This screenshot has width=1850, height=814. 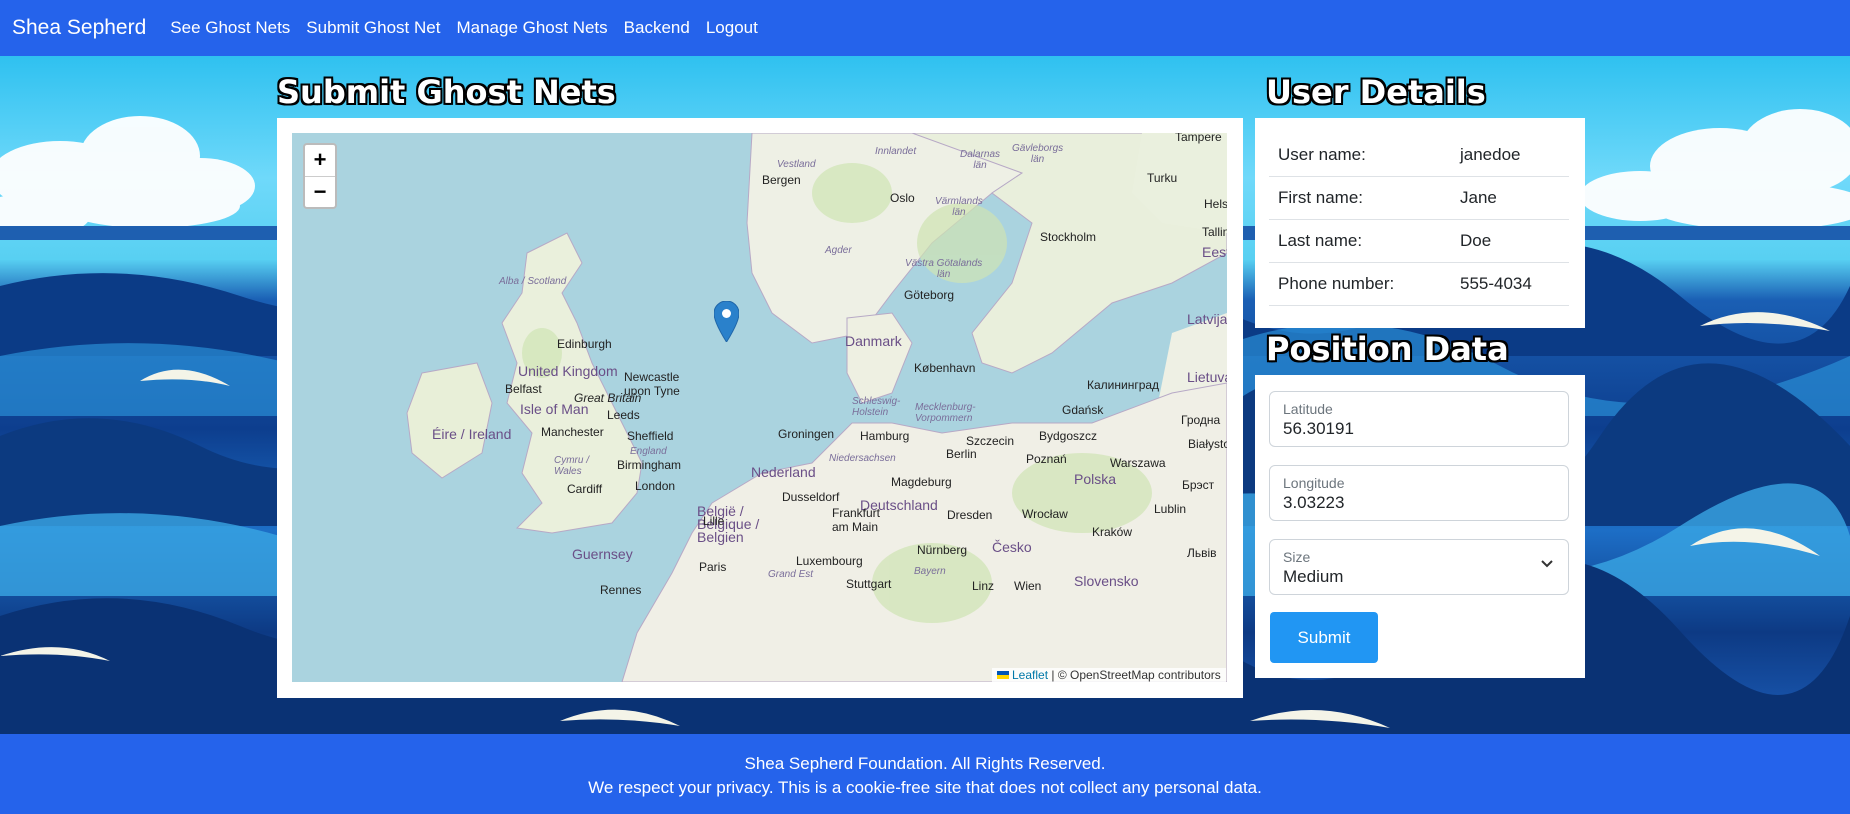 I want to click on map-label-tallinn: Tallin, so click(x=1214, y=232).